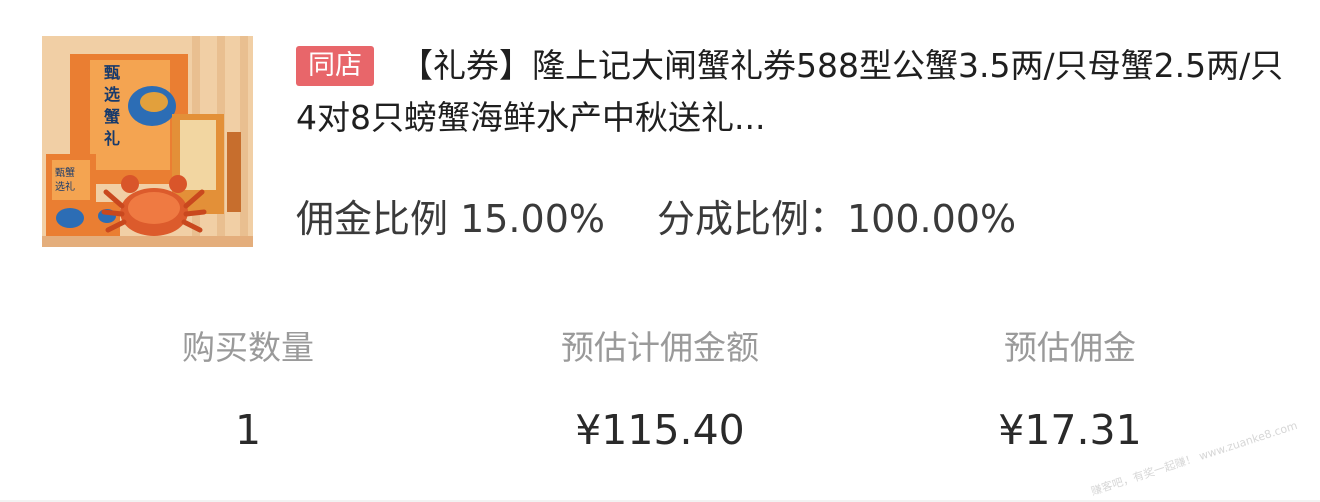 The image size is (1320, 502). What do you see at coordinates (248, 390) in the screenshot?
I see `quantity-stat: 购买数量 1` at bounding box center [248, 390].